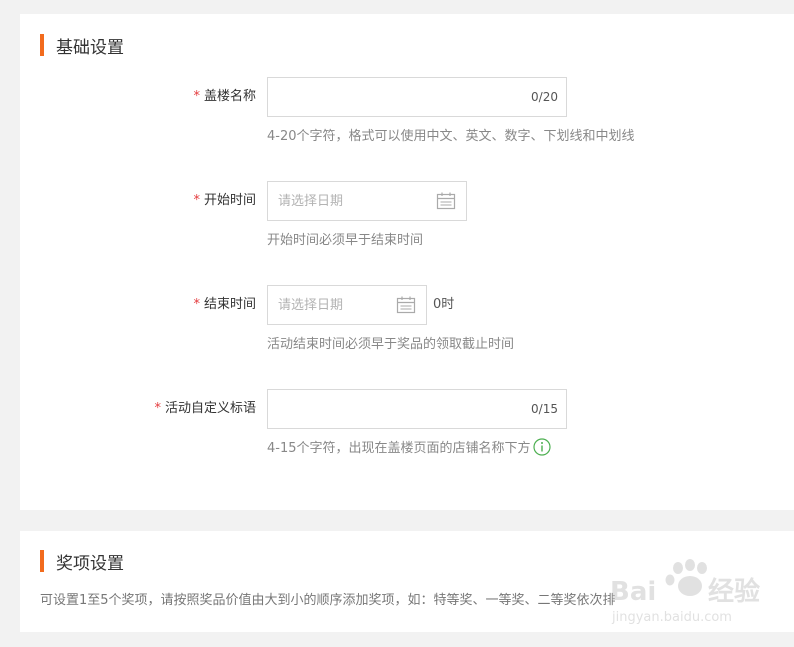 The height and width of the screenshot is (647, 794). I want to click on end-time-row: *结束时间 0时 活动结束时间必须早于奖品的领取截止时间, so click(407, 320).